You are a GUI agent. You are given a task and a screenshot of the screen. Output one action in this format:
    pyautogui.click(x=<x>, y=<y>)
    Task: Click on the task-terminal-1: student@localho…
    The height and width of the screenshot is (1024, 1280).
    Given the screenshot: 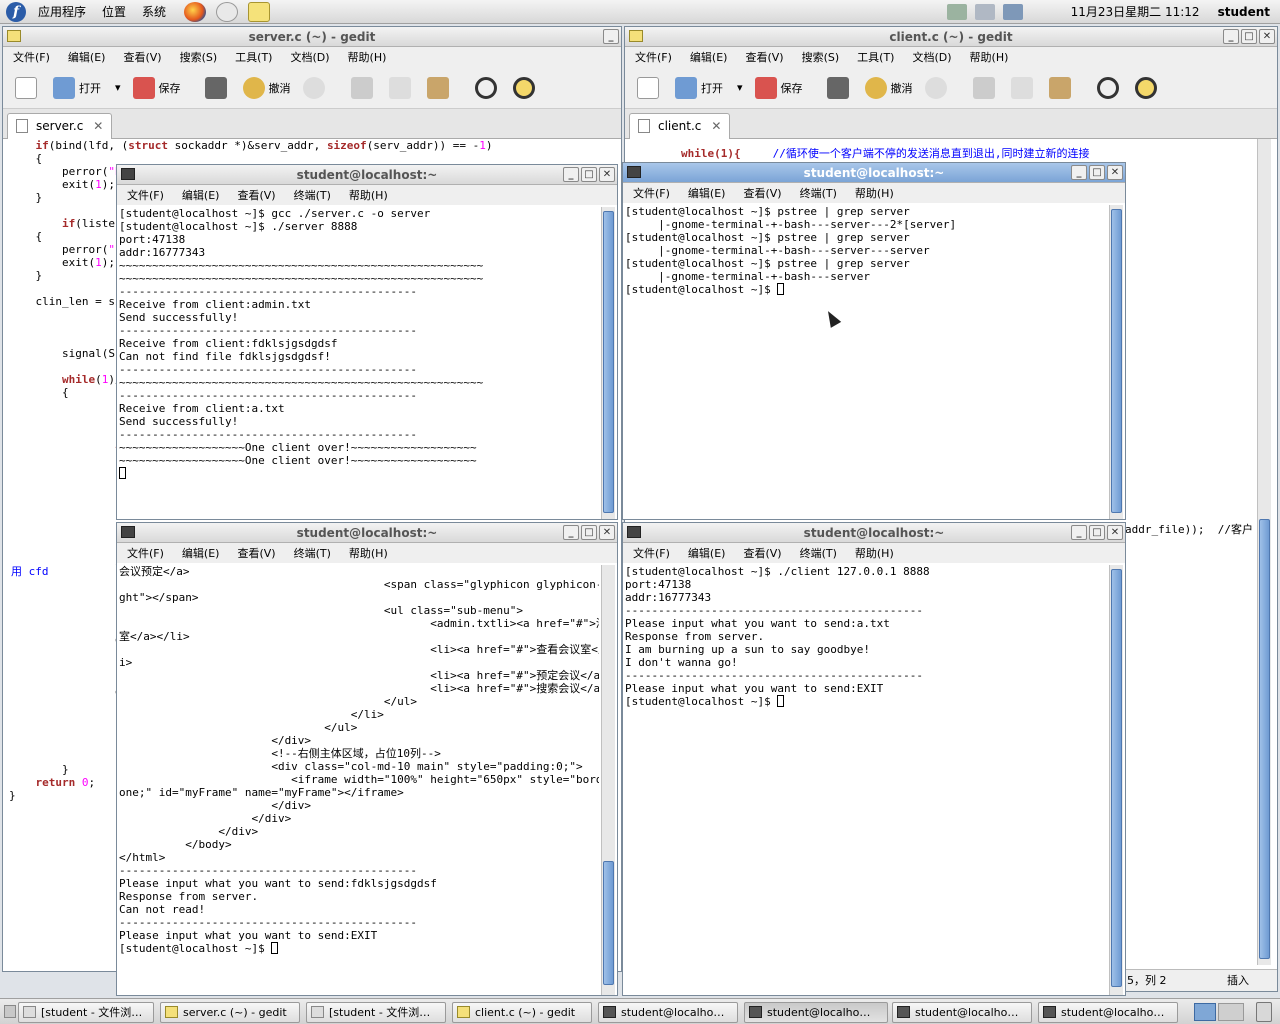 What is the action you would take?
    pyautogui.click(x=668, y=1012)
    